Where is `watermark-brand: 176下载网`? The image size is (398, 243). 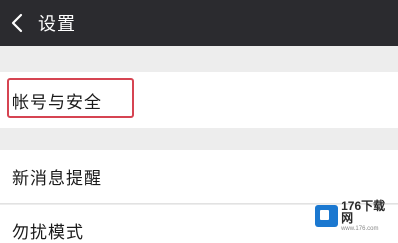
watermark-brand: 176下载网 is located at coordinates (363, 212).